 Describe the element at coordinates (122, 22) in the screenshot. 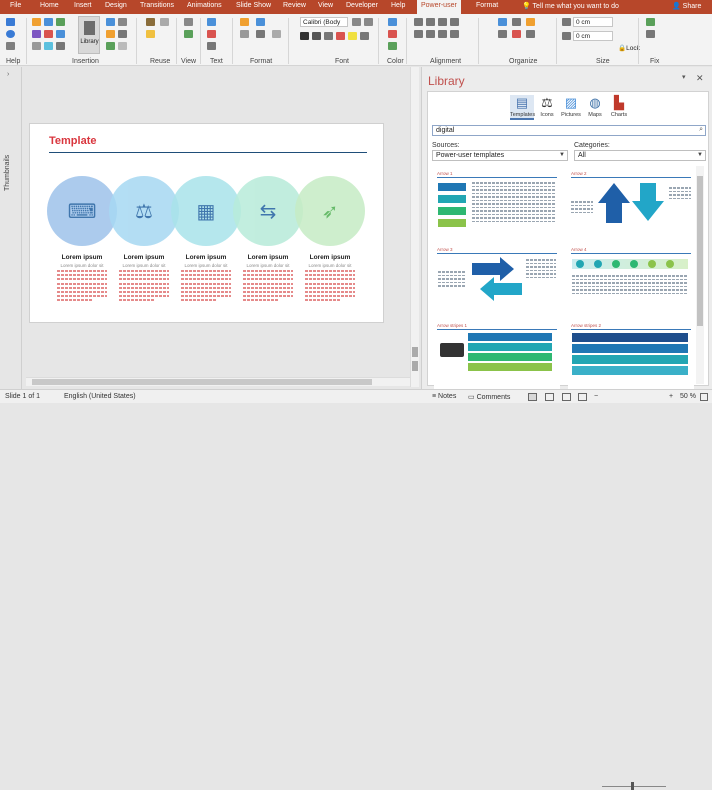

I see `harvey-ball-icon` at that location.